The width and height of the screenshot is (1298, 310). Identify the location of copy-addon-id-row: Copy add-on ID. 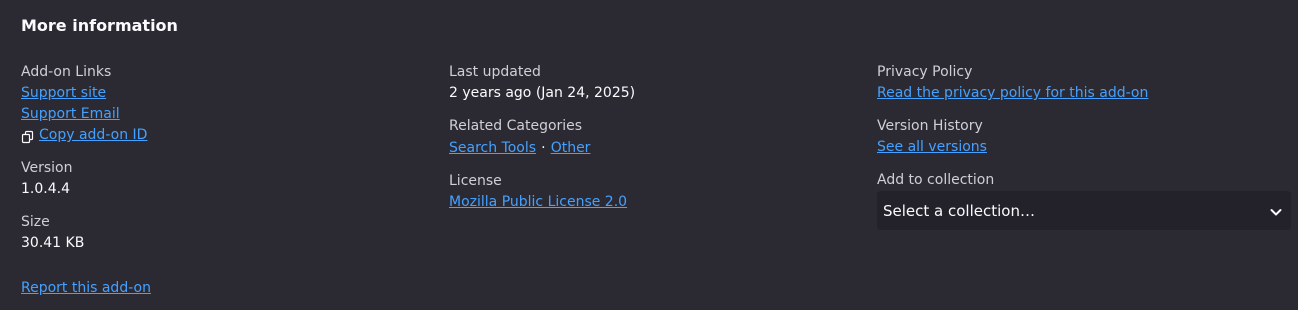
(221, 135).